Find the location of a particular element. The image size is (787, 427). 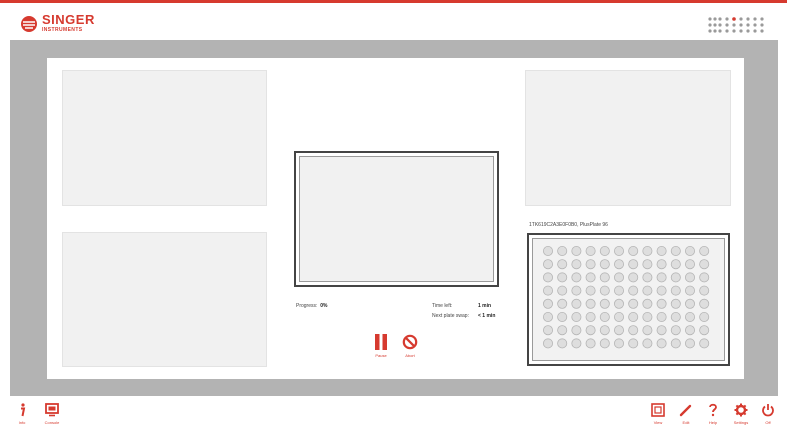

help-button: Help is located at coordinates (713, 413).